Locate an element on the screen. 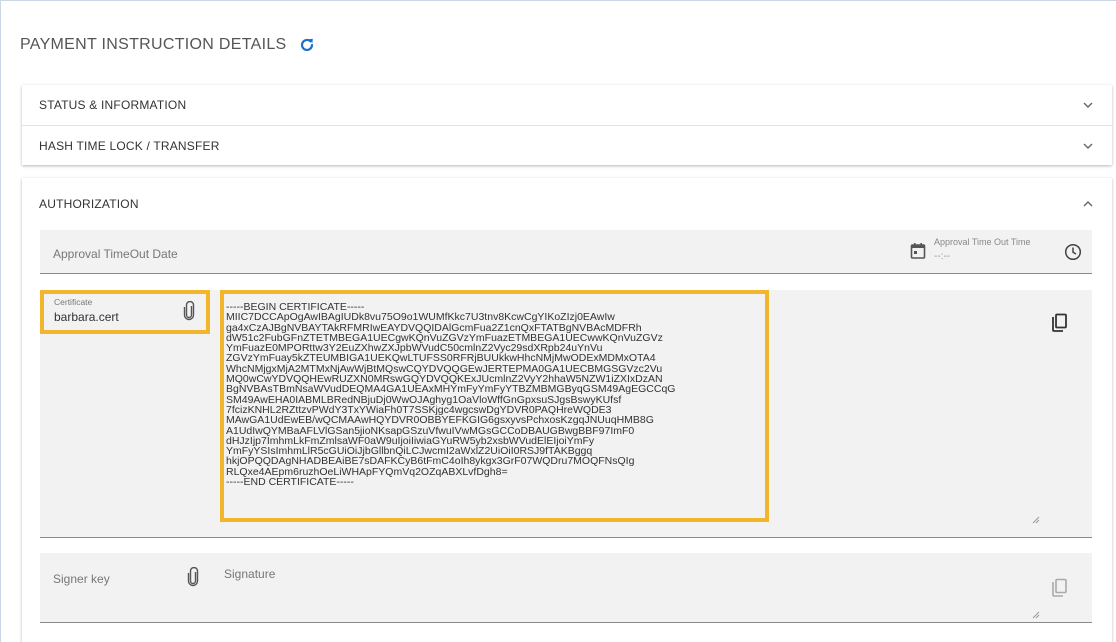  certificate-file-field: Certificate barbara.cert is located at coordinates (125, 312).